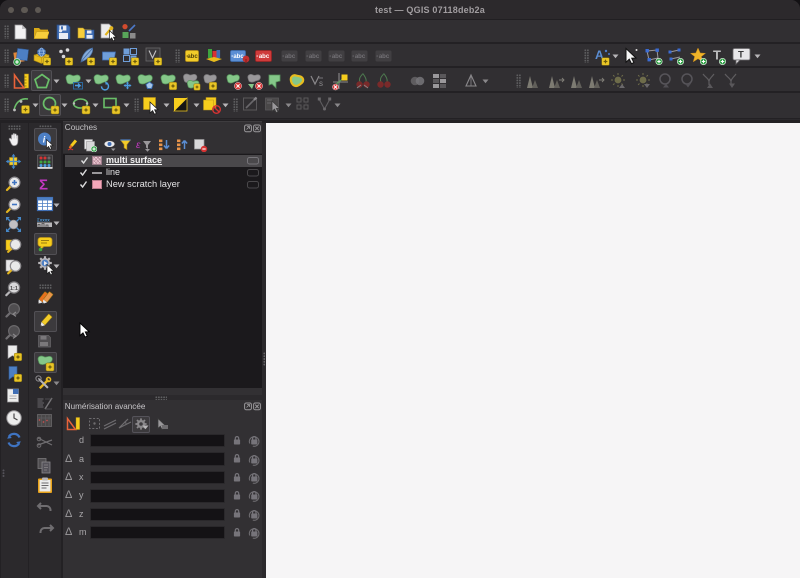 Image resolution: width=800 pixels, height=578 pixels. Describe the element at coordinates (14, 289) in the screenshot. I see `svg-text: 1:1` at that location.